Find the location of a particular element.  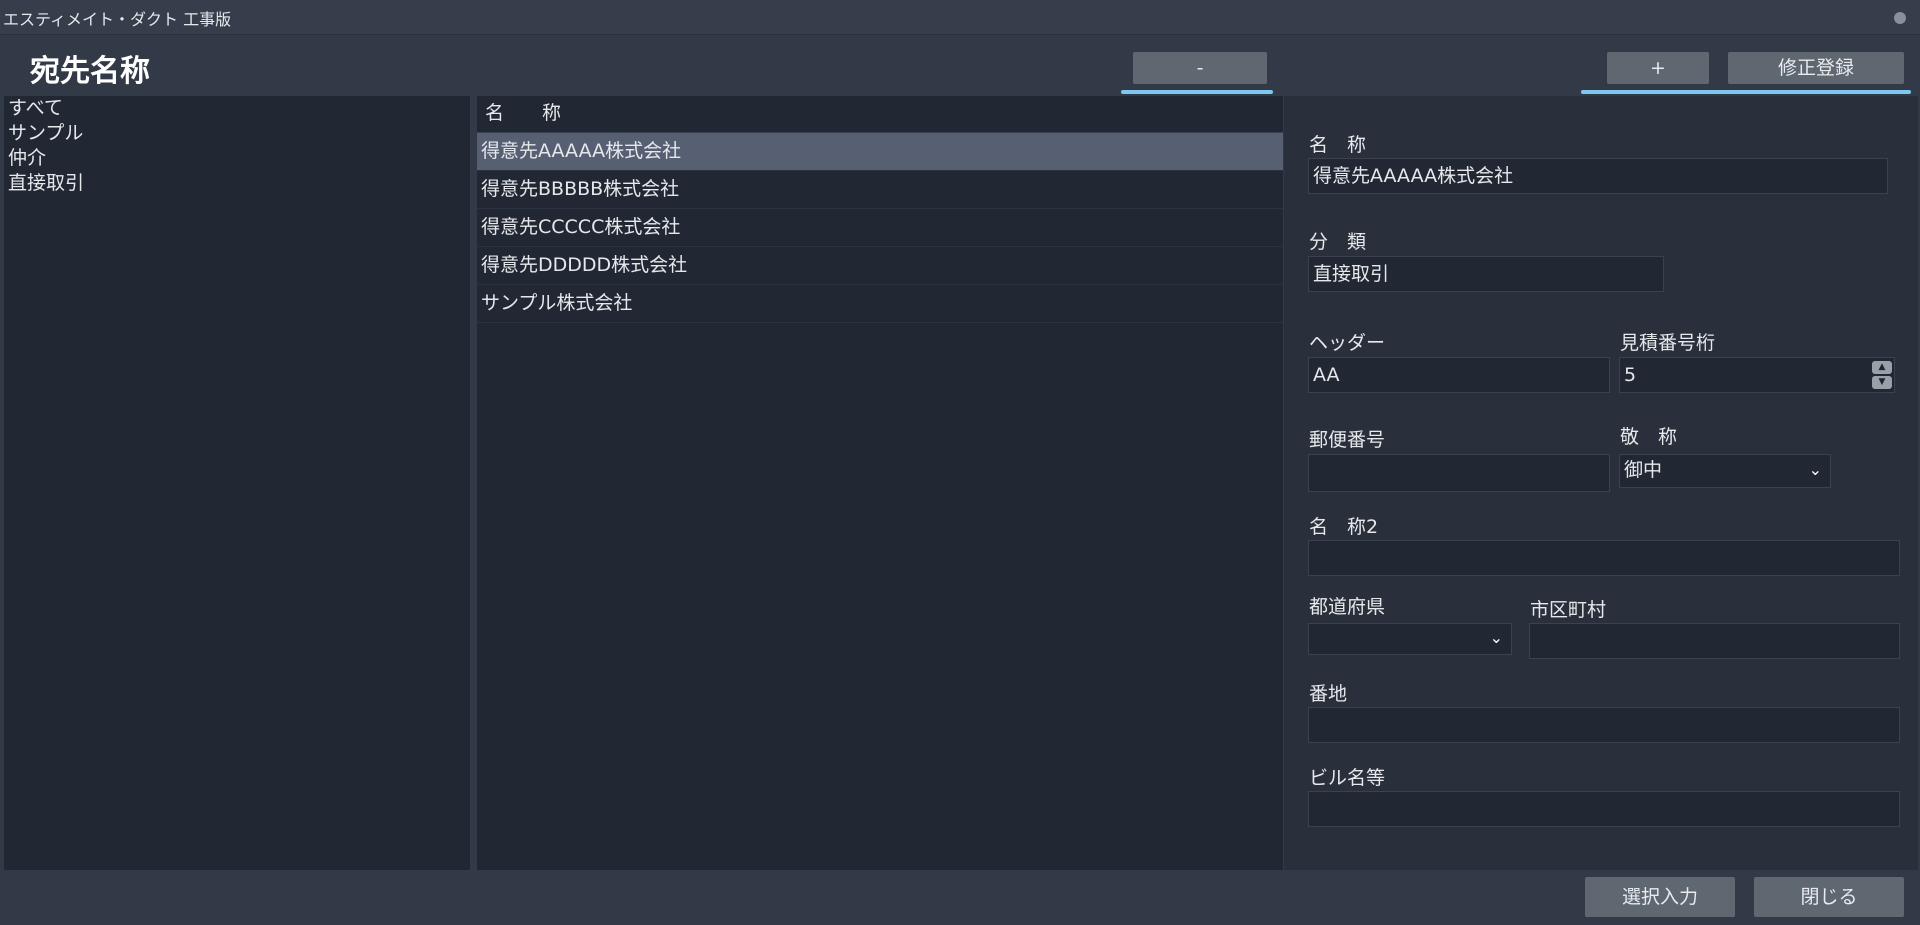

remove-button: - is located at coordinates (1200, 68).